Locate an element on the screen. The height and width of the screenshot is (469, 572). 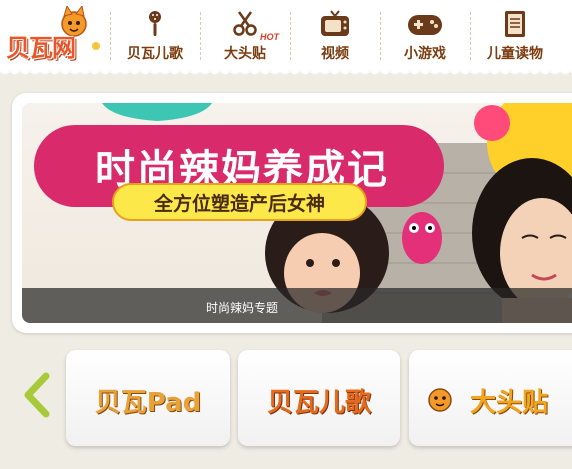
app-logo-pad: 贝瓦Pad is located at coordinates (148, 403).